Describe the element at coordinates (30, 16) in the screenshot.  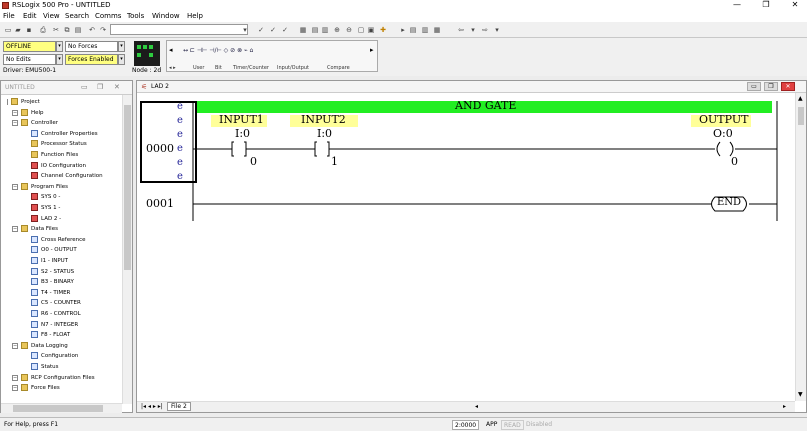
I see `menu-edit: Edit` at that location.